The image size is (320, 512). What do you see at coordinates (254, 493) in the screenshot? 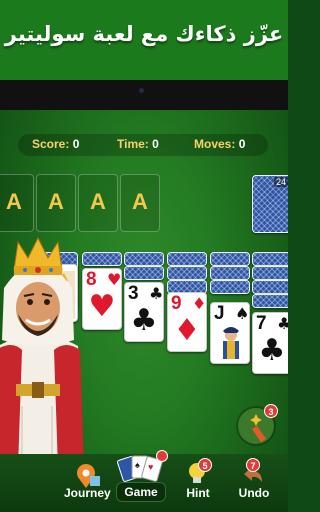
I see `undo-label: Undo` at bounding box center [254, 493].